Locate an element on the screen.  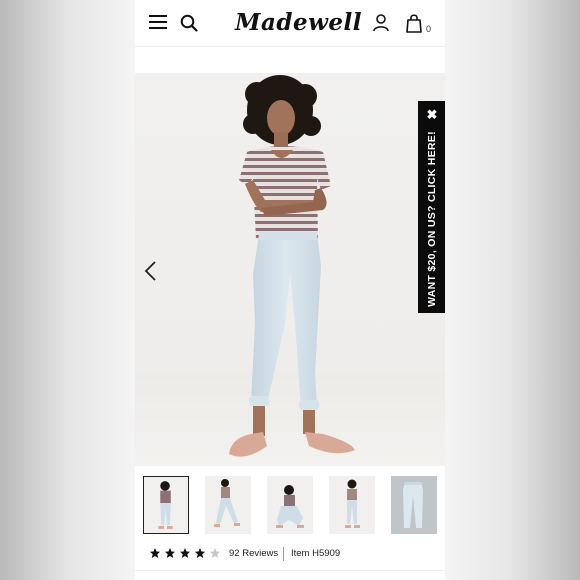
promo-text: WANT $20, ON US? CLICK HERE! is located at coordinates (432, 219).